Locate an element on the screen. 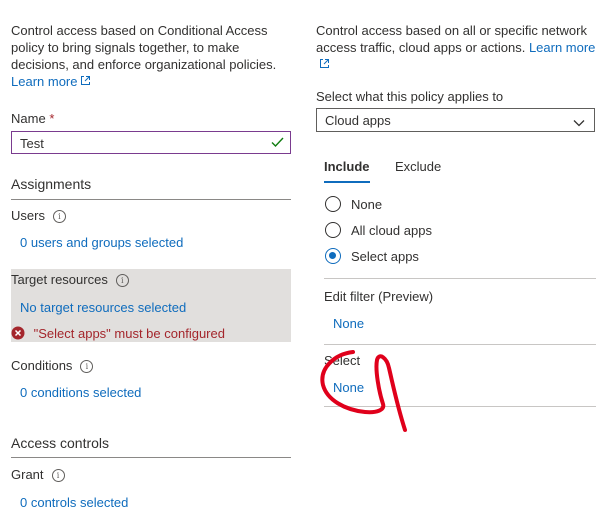  option-none-label: None is located at coordinates (367, 204).